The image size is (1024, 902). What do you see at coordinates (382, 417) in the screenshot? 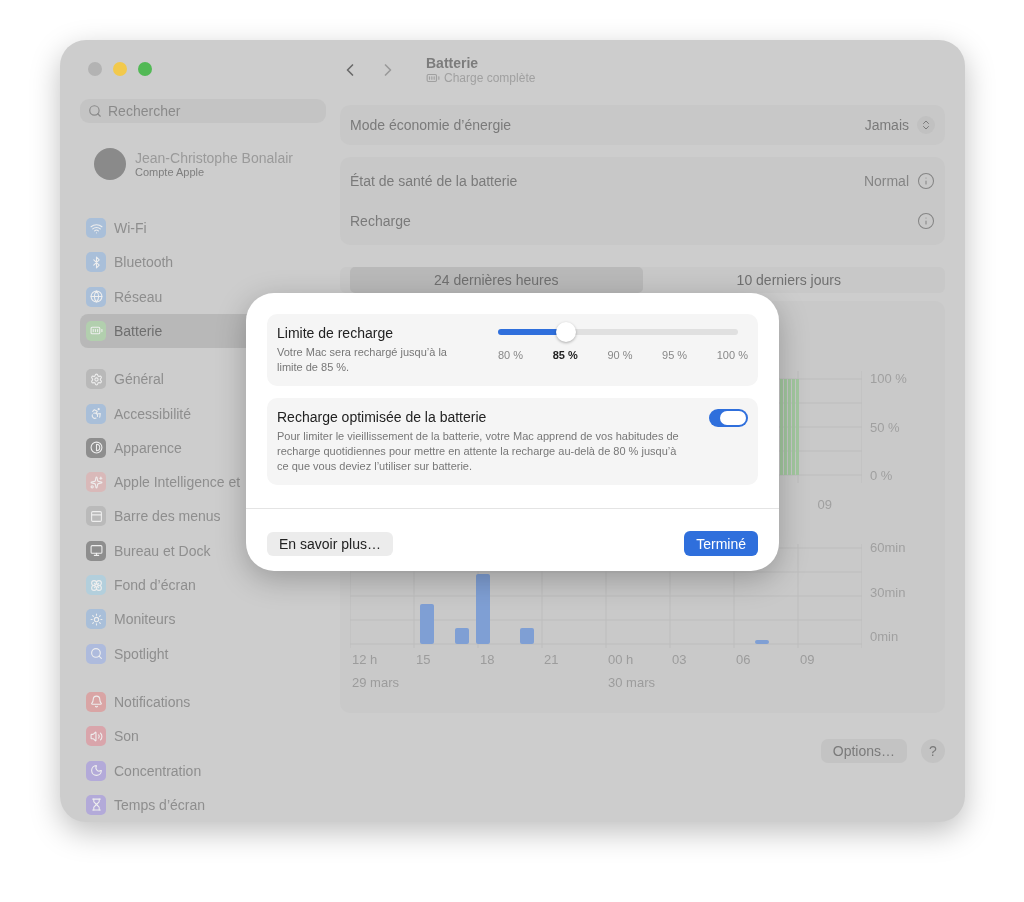
I see `setting-title: Recharge optimisée de la batterie` at bounding box center [382, 417].